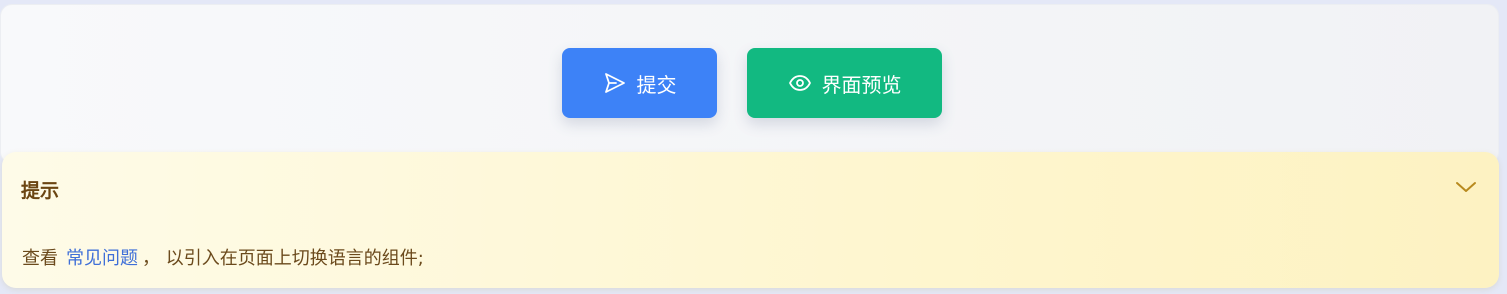  Describe the element at coordinates (40, 258) in the screenshot. I see `tip-text-before: 查看` at that location.